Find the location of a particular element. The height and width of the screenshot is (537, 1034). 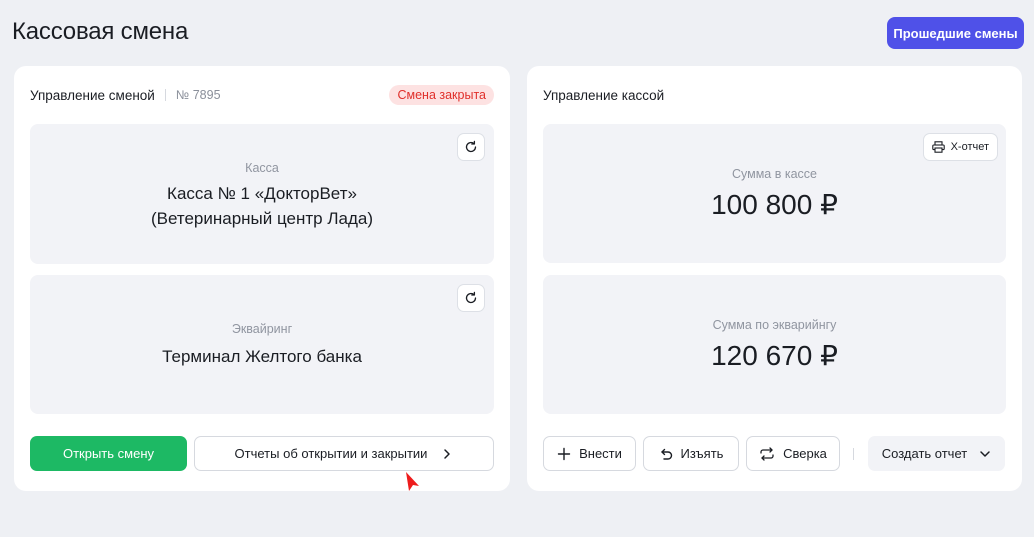

acquiring-panel: Эквайринг Терминал Желтого банка is located at coordinates (262, 344).